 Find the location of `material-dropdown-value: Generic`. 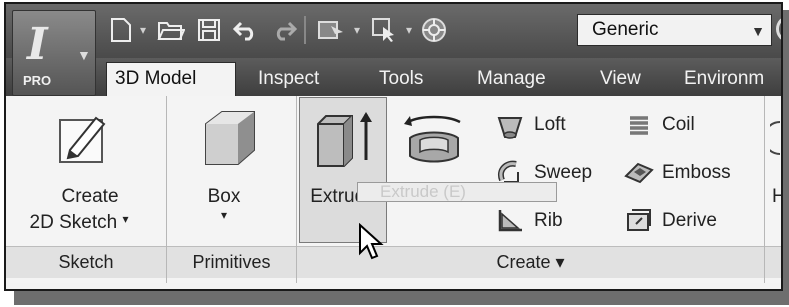

material-dropdown-value: Generic is located at coordinates (625, 29).